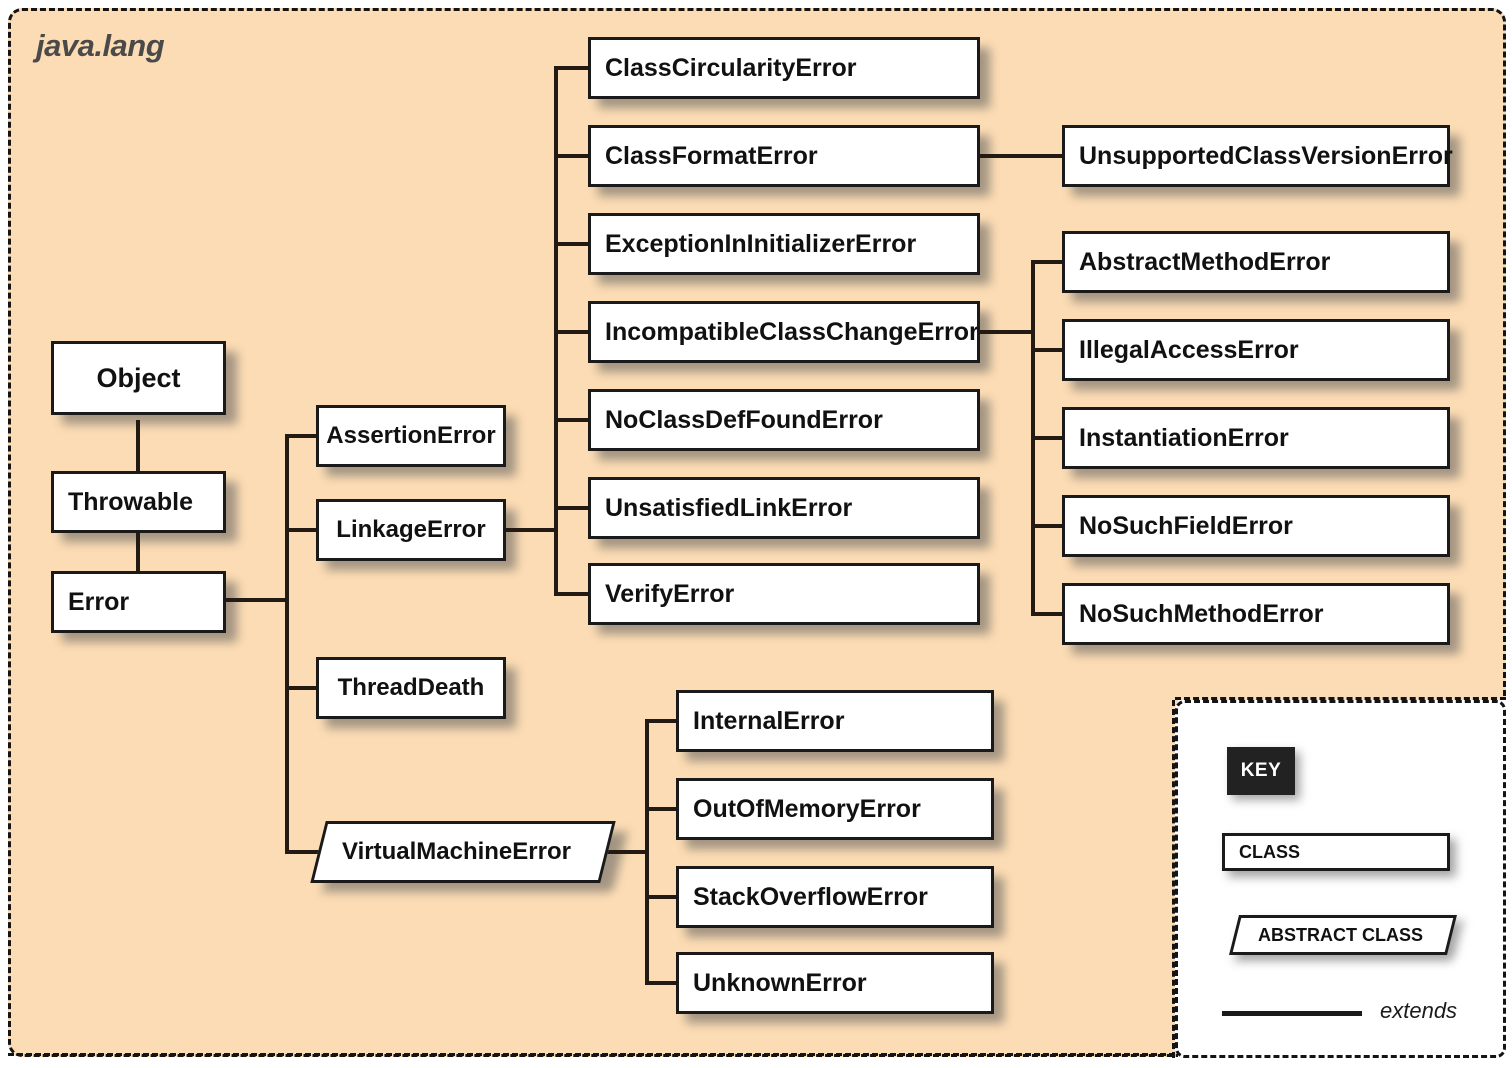  Describe the element at coordinates (1261, 771) in the screenshot. I see `key-title-badge: KEY` at that location.